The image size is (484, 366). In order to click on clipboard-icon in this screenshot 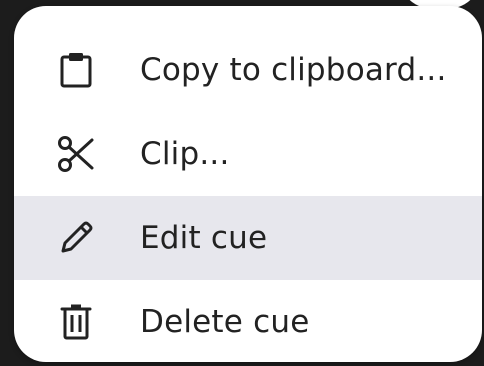, I will do `click(76, 70)`.